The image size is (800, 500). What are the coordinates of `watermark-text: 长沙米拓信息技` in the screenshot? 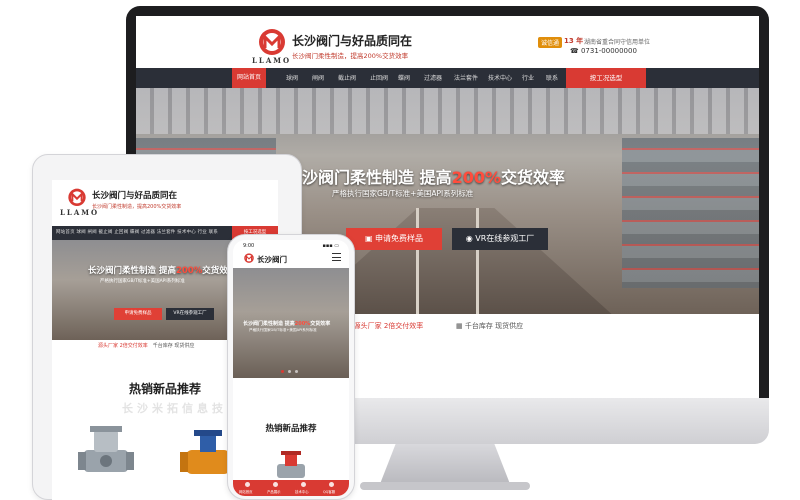 It's located at (174, 408).